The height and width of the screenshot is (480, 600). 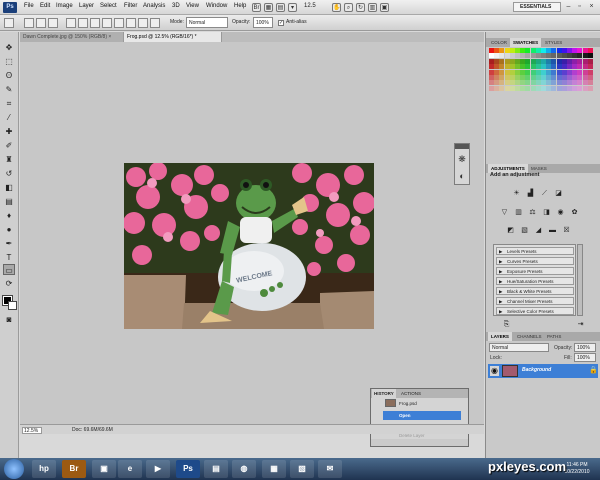 What do you see at coordinates (158, 469) in the screenshot?
I see `media-player-icon: ▶` at bounding box center [158, 469].